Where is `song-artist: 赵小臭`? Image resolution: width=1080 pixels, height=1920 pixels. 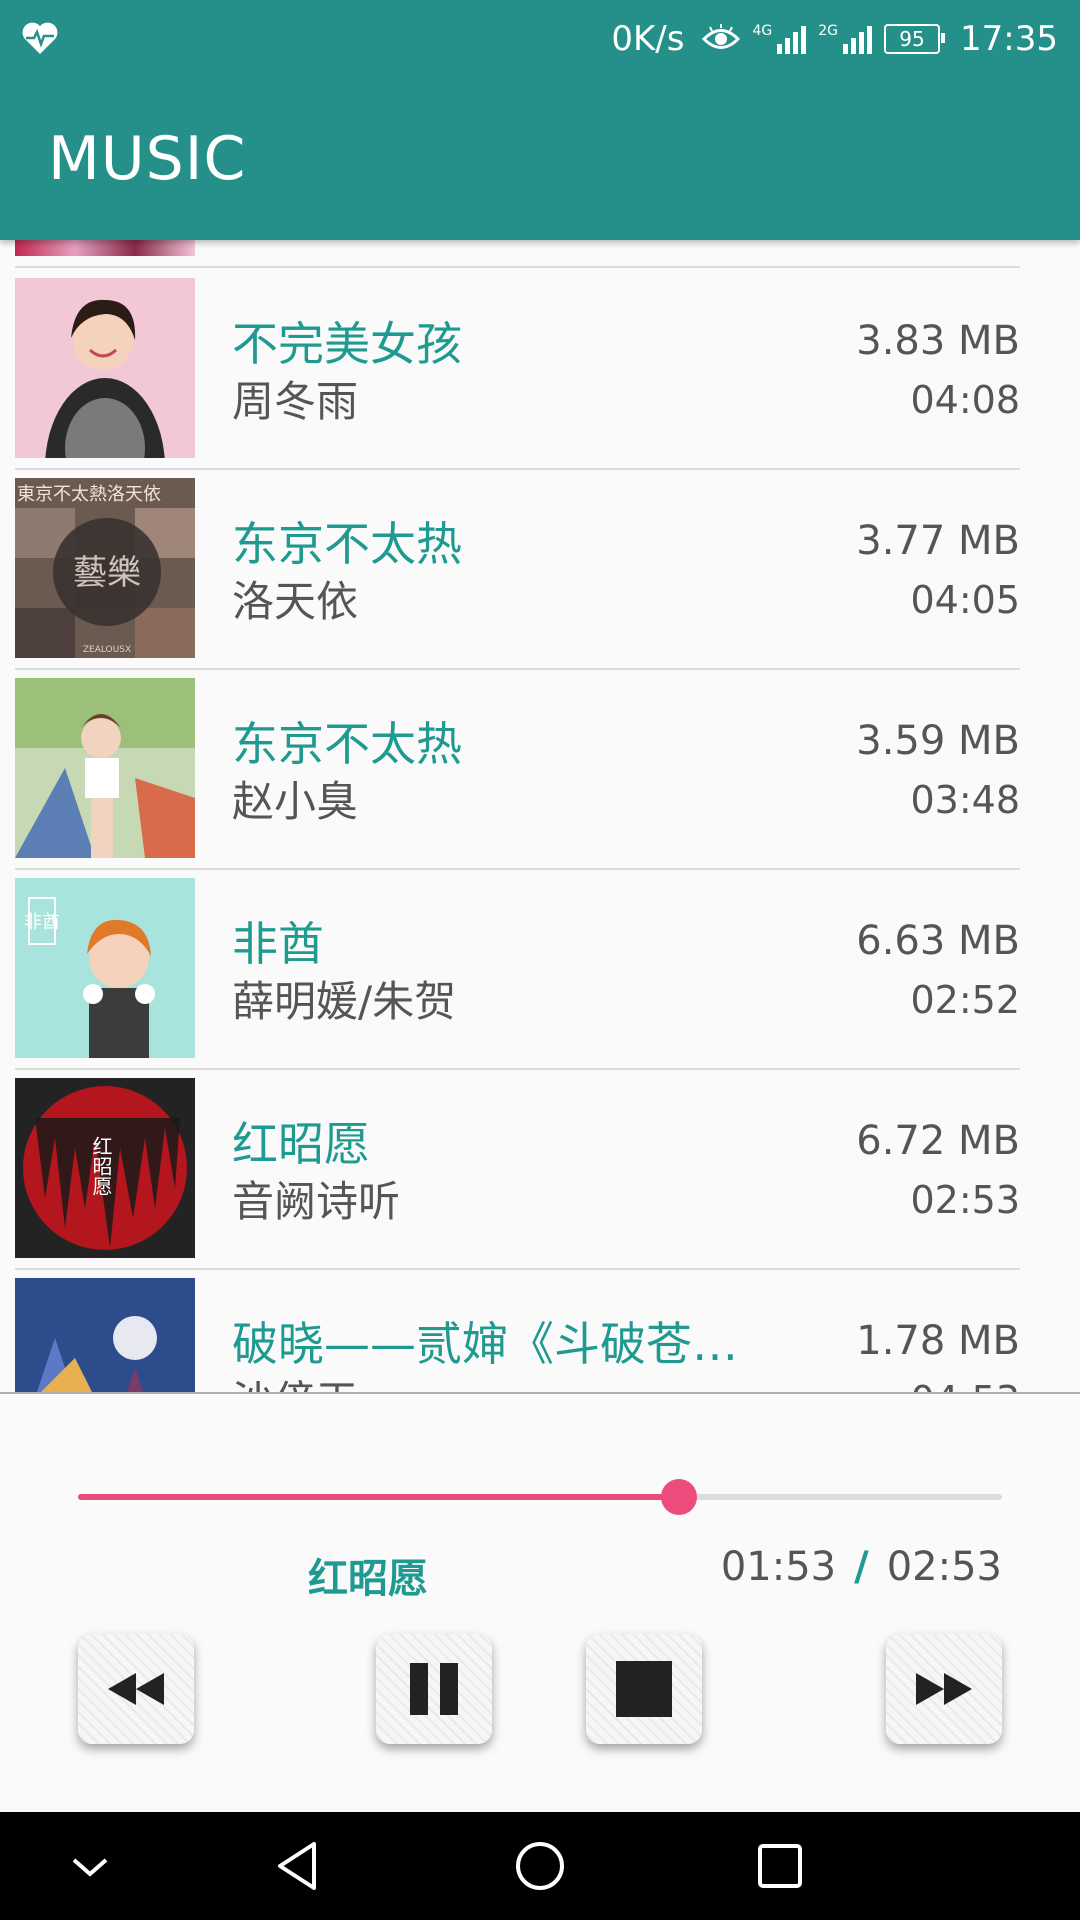
song-artist: 赵小臭 is located at coordinates (295, 801).